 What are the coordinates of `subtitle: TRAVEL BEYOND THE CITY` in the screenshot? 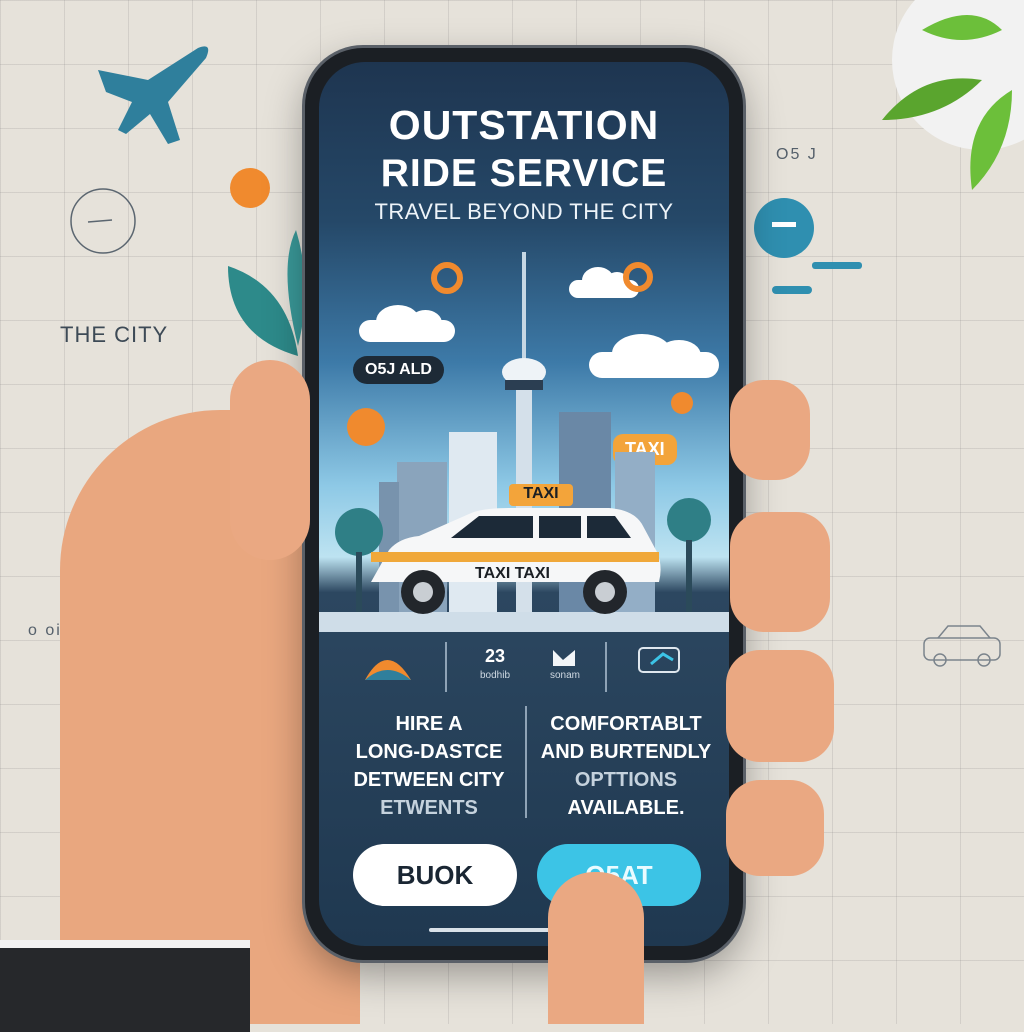 It's located at (524, 211).